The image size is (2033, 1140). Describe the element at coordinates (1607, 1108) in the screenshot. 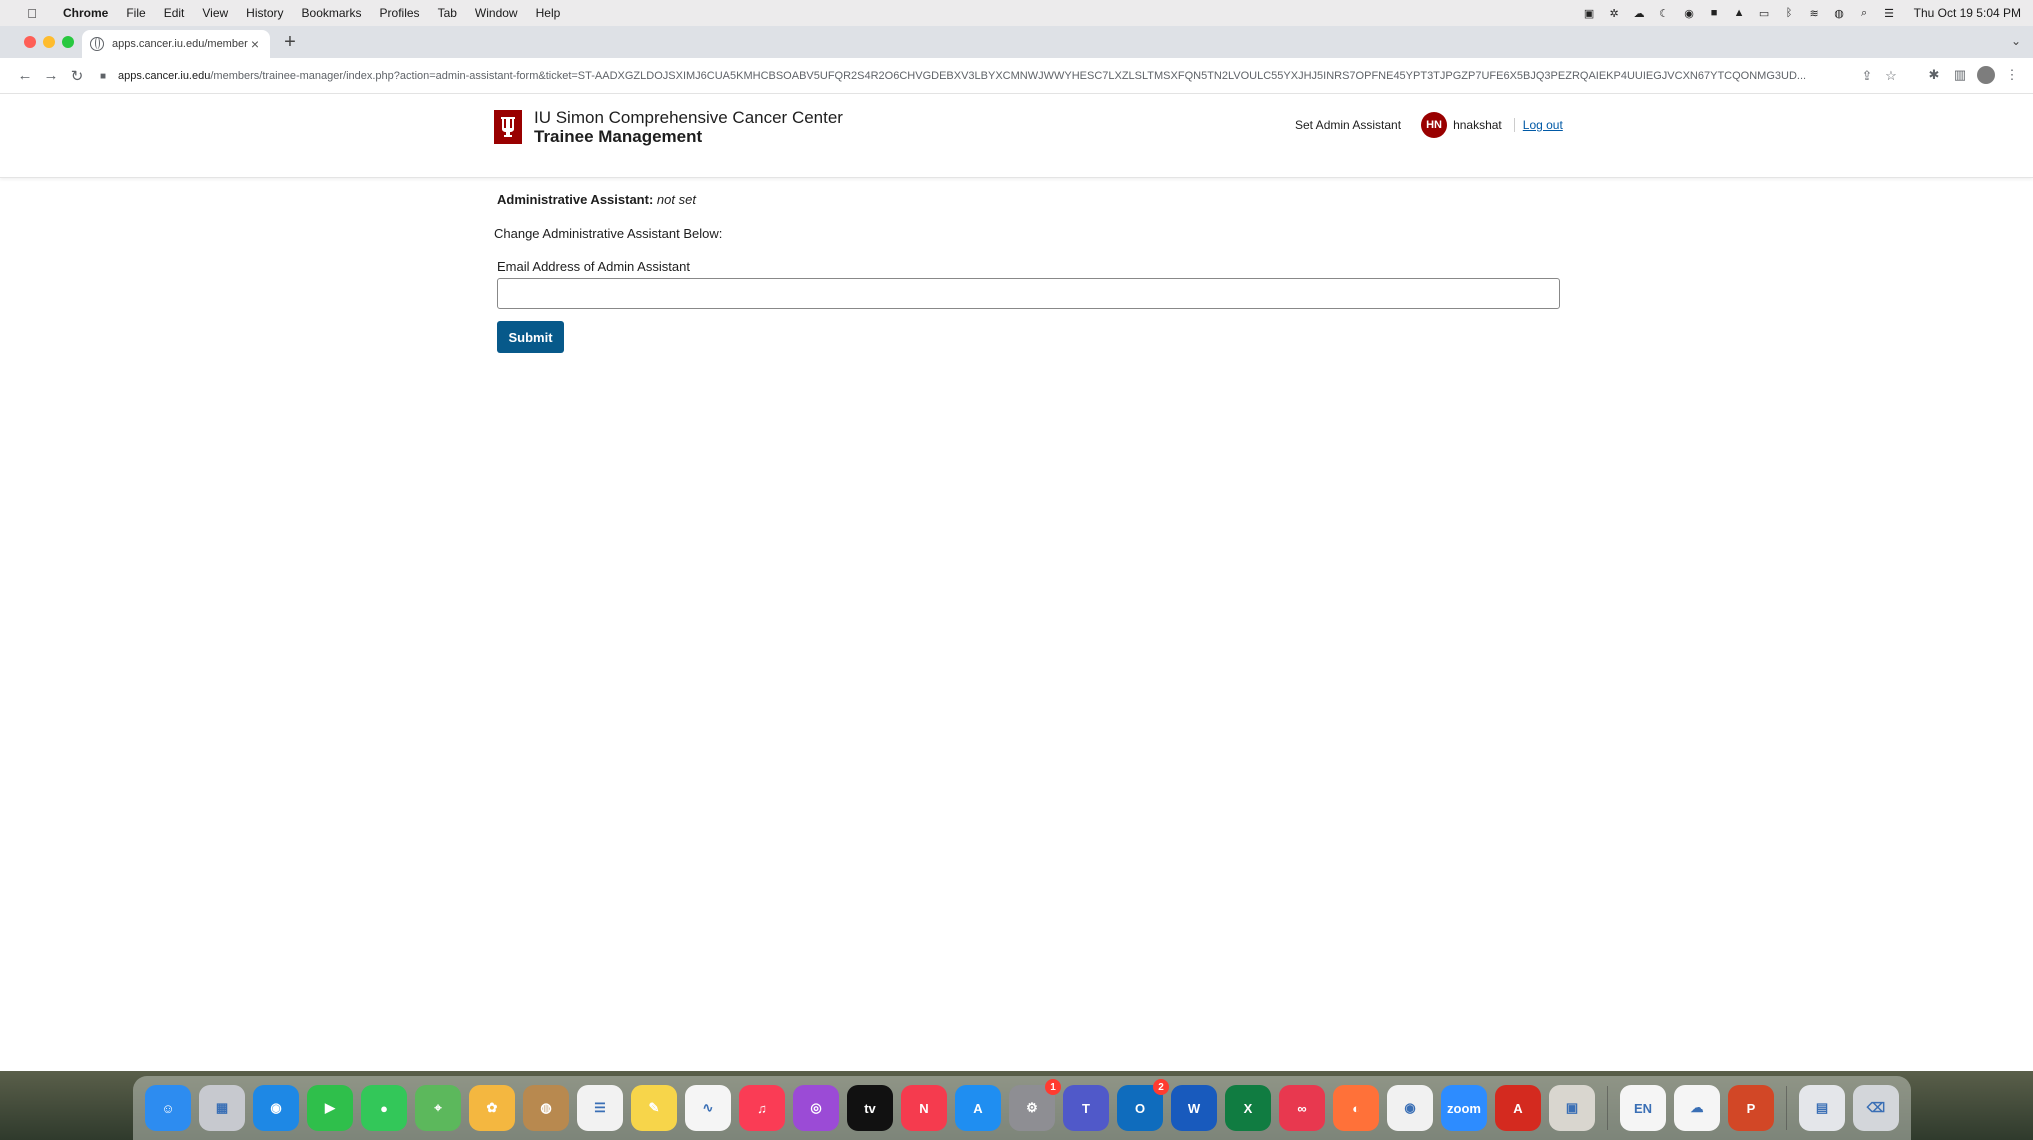

I see `dock-divider` at that location.